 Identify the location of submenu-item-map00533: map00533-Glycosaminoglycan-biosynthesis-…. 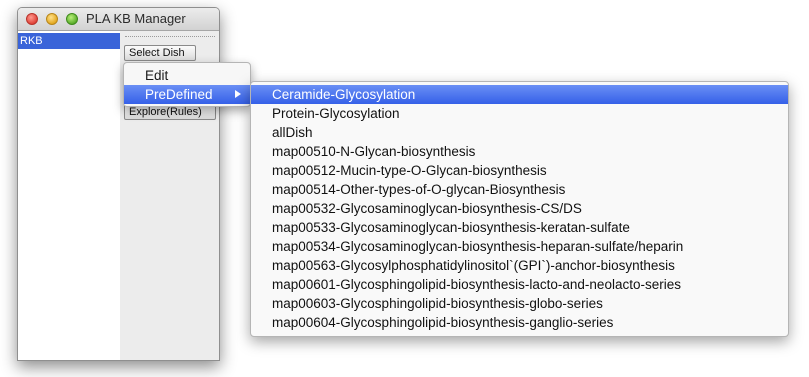
(519, 227).